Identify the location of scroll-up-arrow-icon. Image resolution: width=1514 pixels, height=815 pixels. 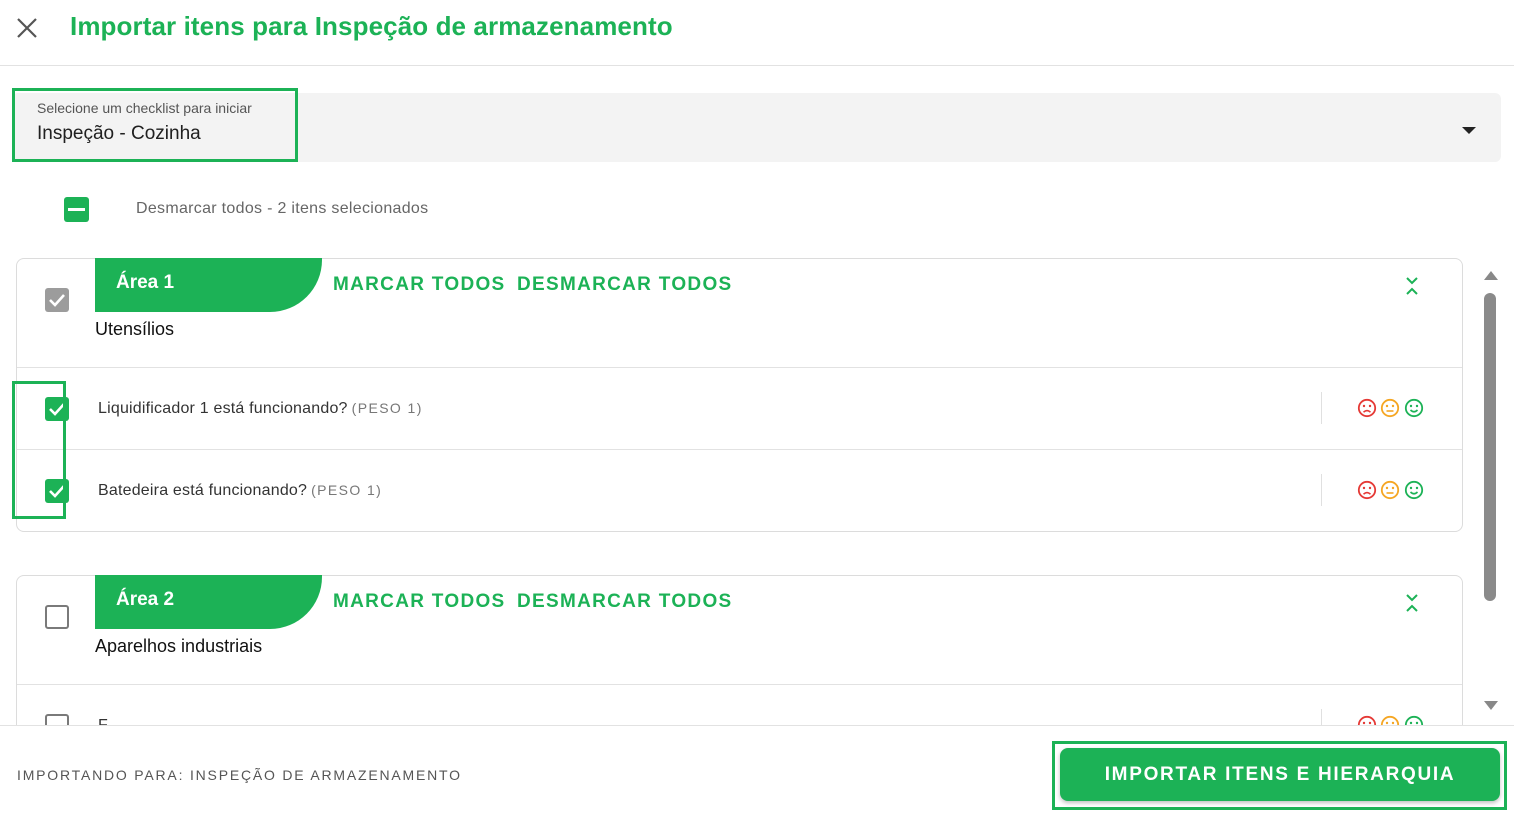
(1491, 275).